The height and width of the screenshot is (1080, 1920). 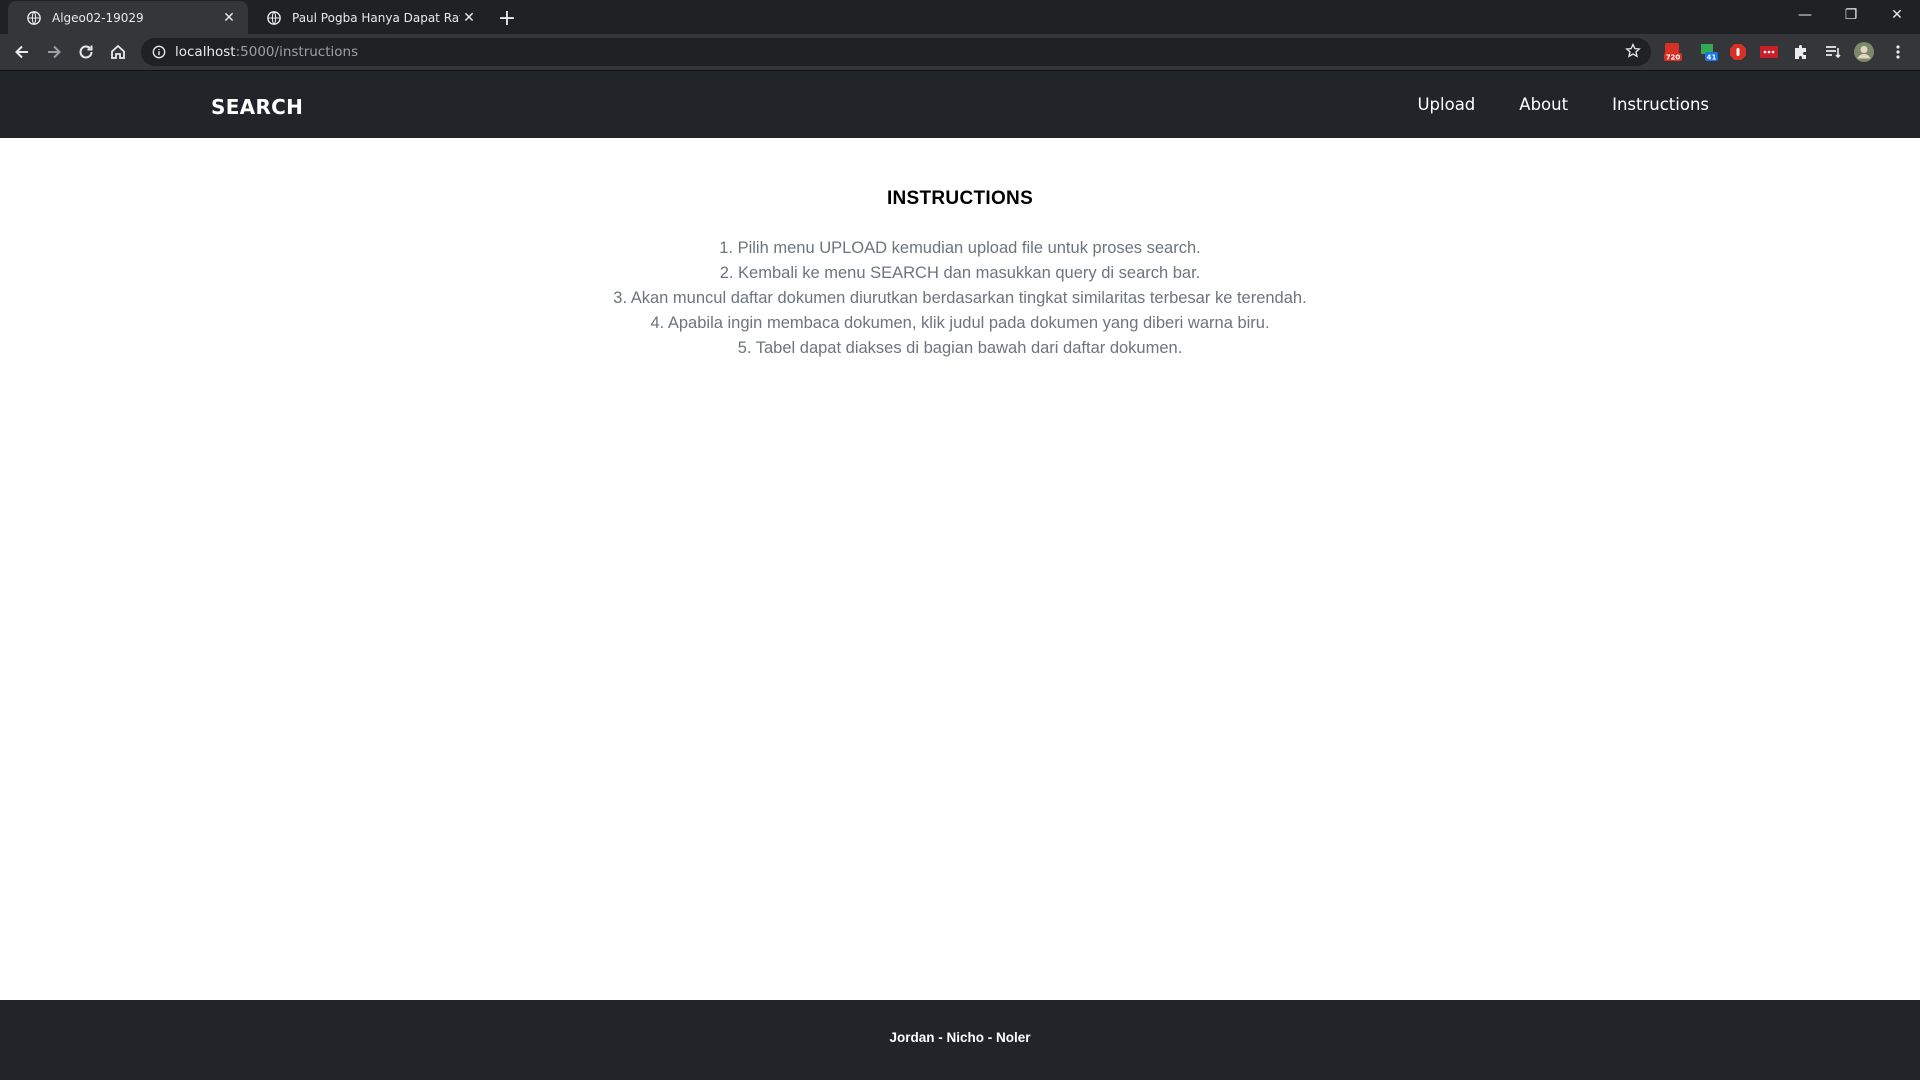 I want to click on extensions-puzzle-icon, so click(x=1801, y=52).